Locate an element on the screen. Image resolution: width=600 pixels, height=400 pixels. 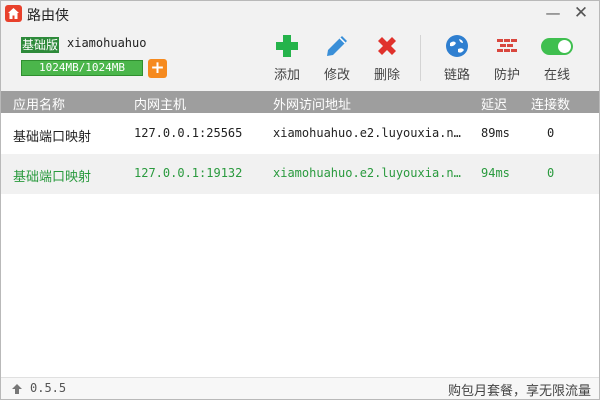
pencil-icon is located at coordinates (337, 46).